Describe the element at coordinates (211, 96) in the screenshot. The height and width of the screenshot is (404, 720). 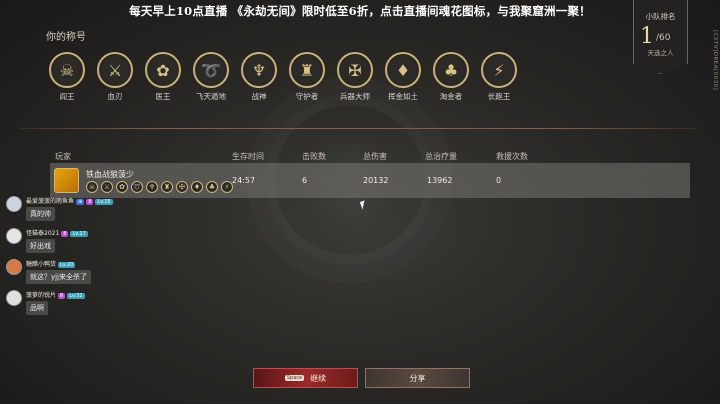
I see `badge-label: 飞天遁地` at that location.